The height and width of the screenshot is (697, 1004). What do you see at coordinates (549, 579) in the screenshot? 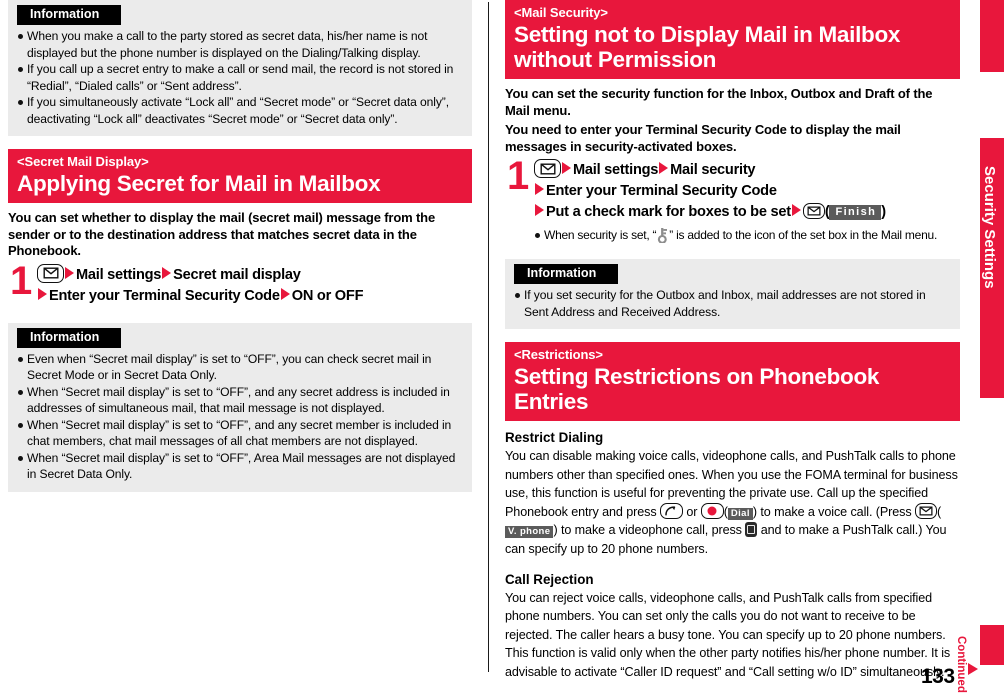
I see `subsection-heading-call-rejection: Call Rejection` at bounding box center [549, 579].